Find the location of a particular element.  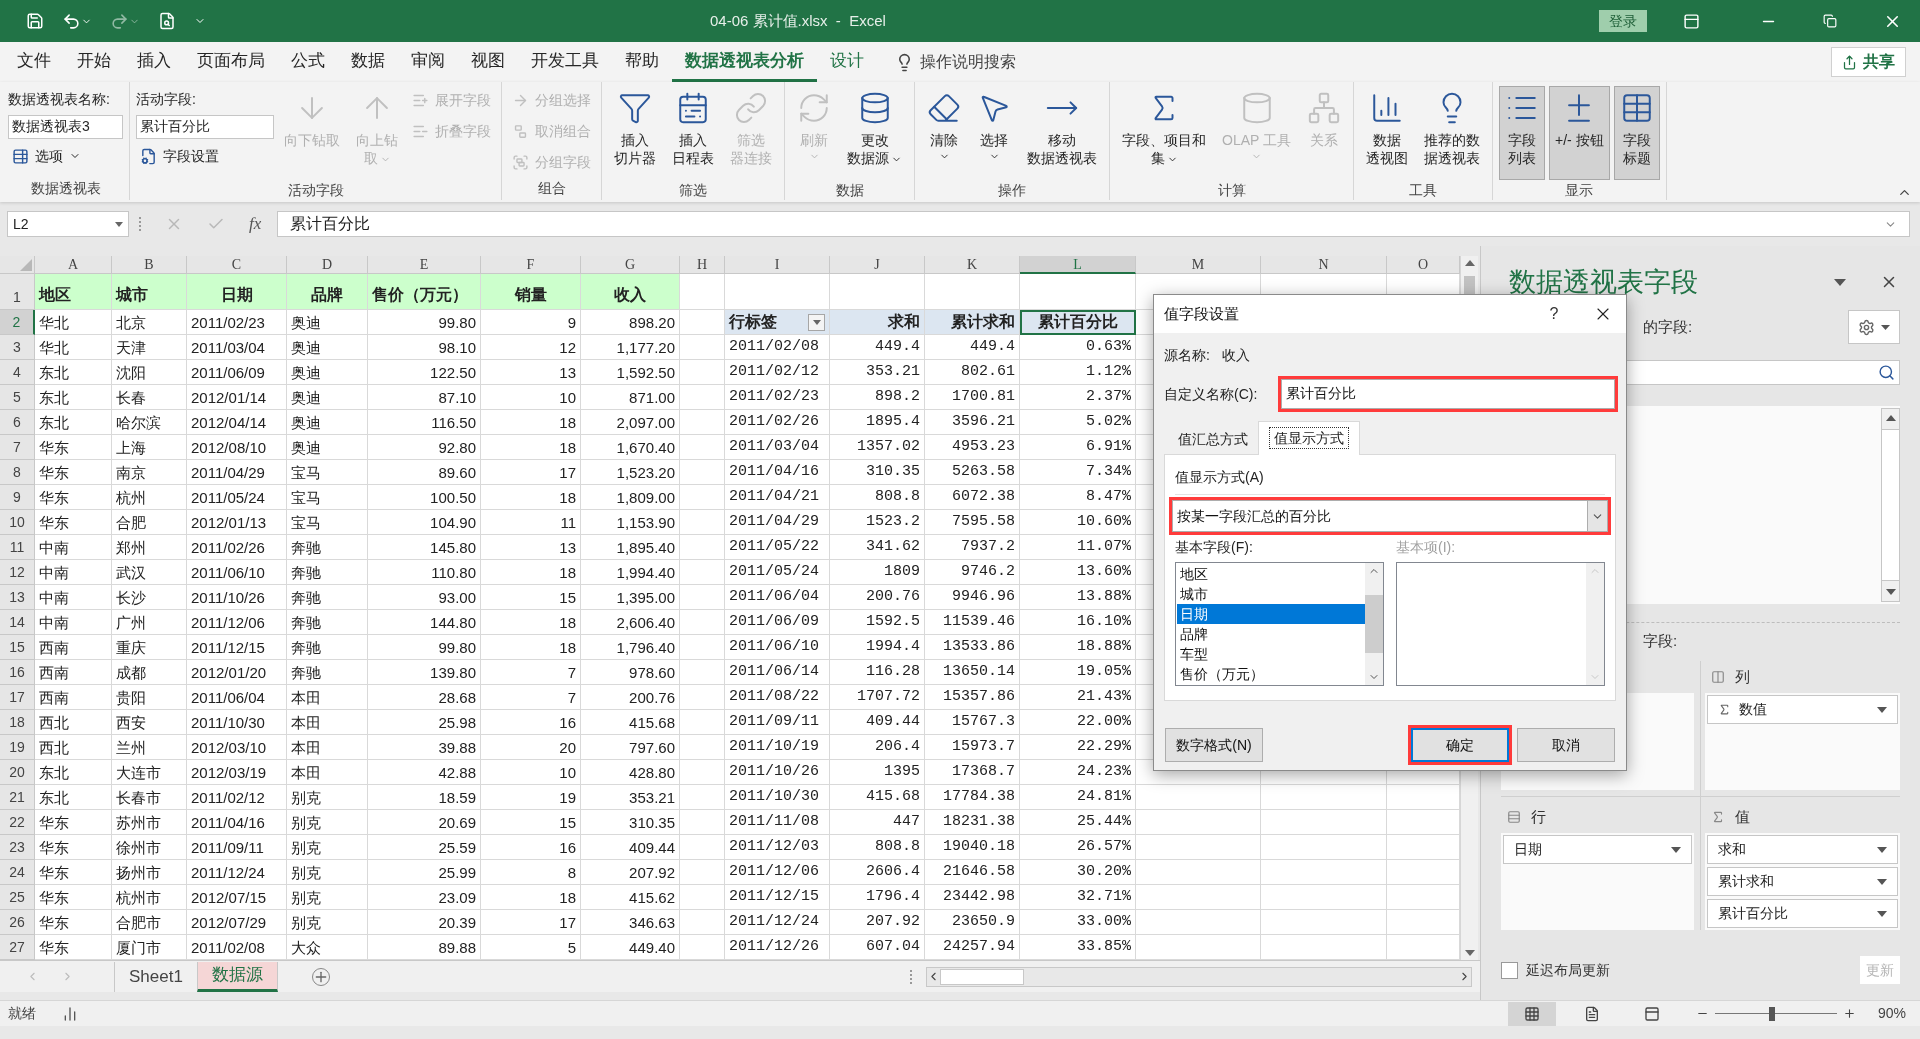

table-cell: 1,895.40 is located at coordinates (630, 547).